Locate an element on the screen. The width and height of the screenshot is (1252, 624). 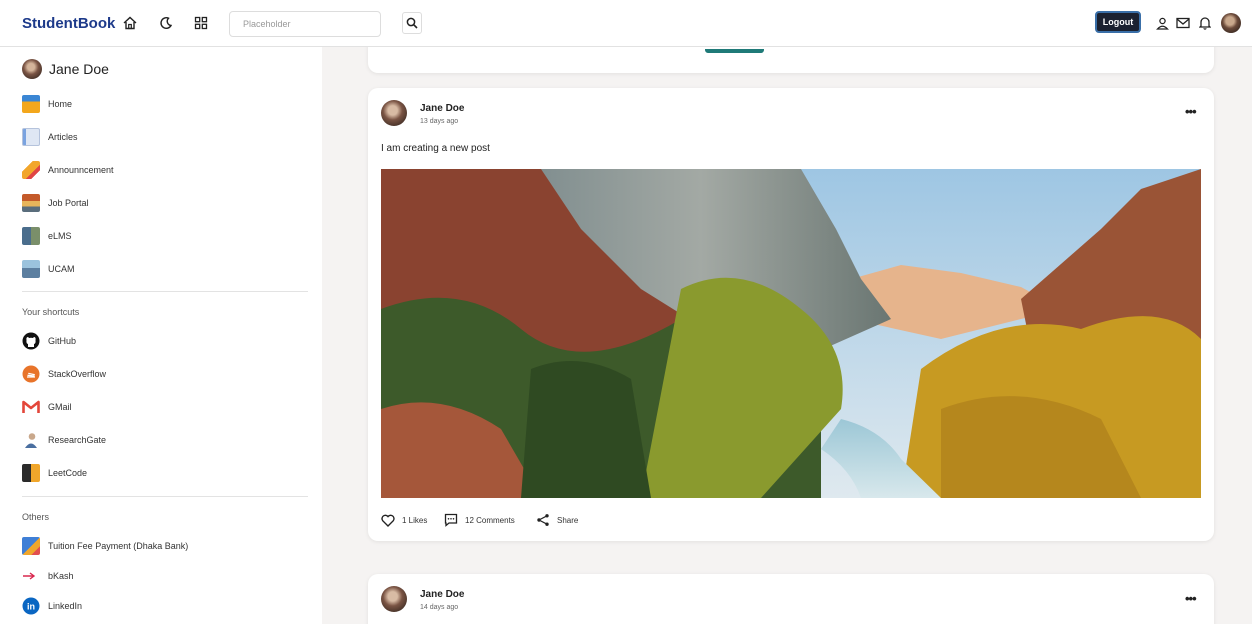
apps-grid-icon is located at coordinates (201, 23).